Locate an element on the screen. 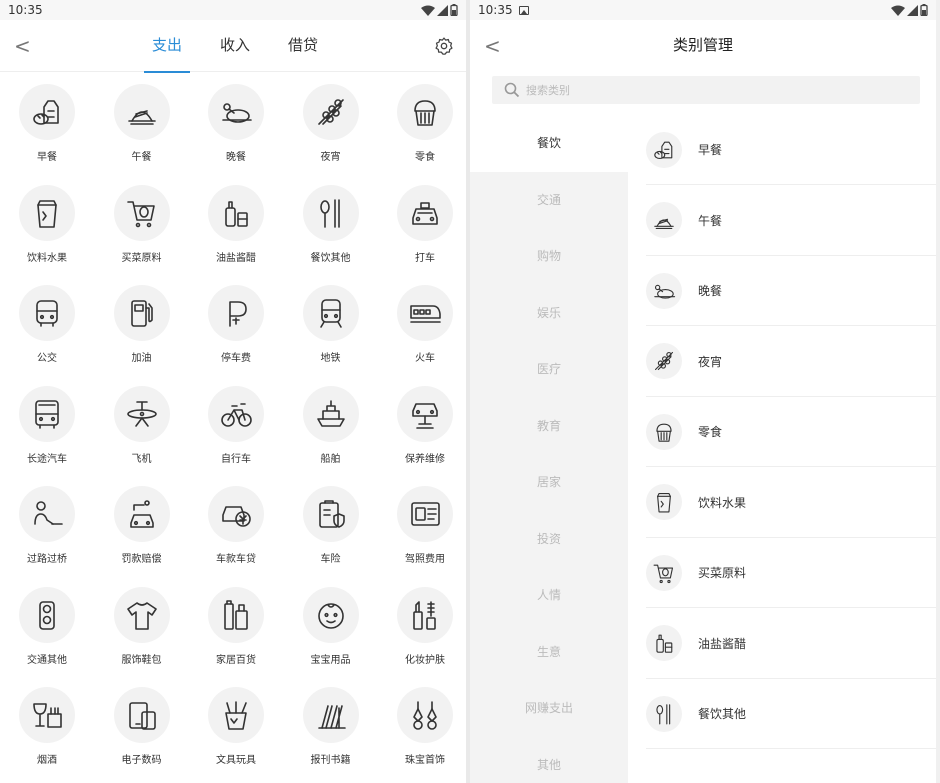 The image size is (940, 783). category-row: 夜宵 is located at coordinates (791, 362).